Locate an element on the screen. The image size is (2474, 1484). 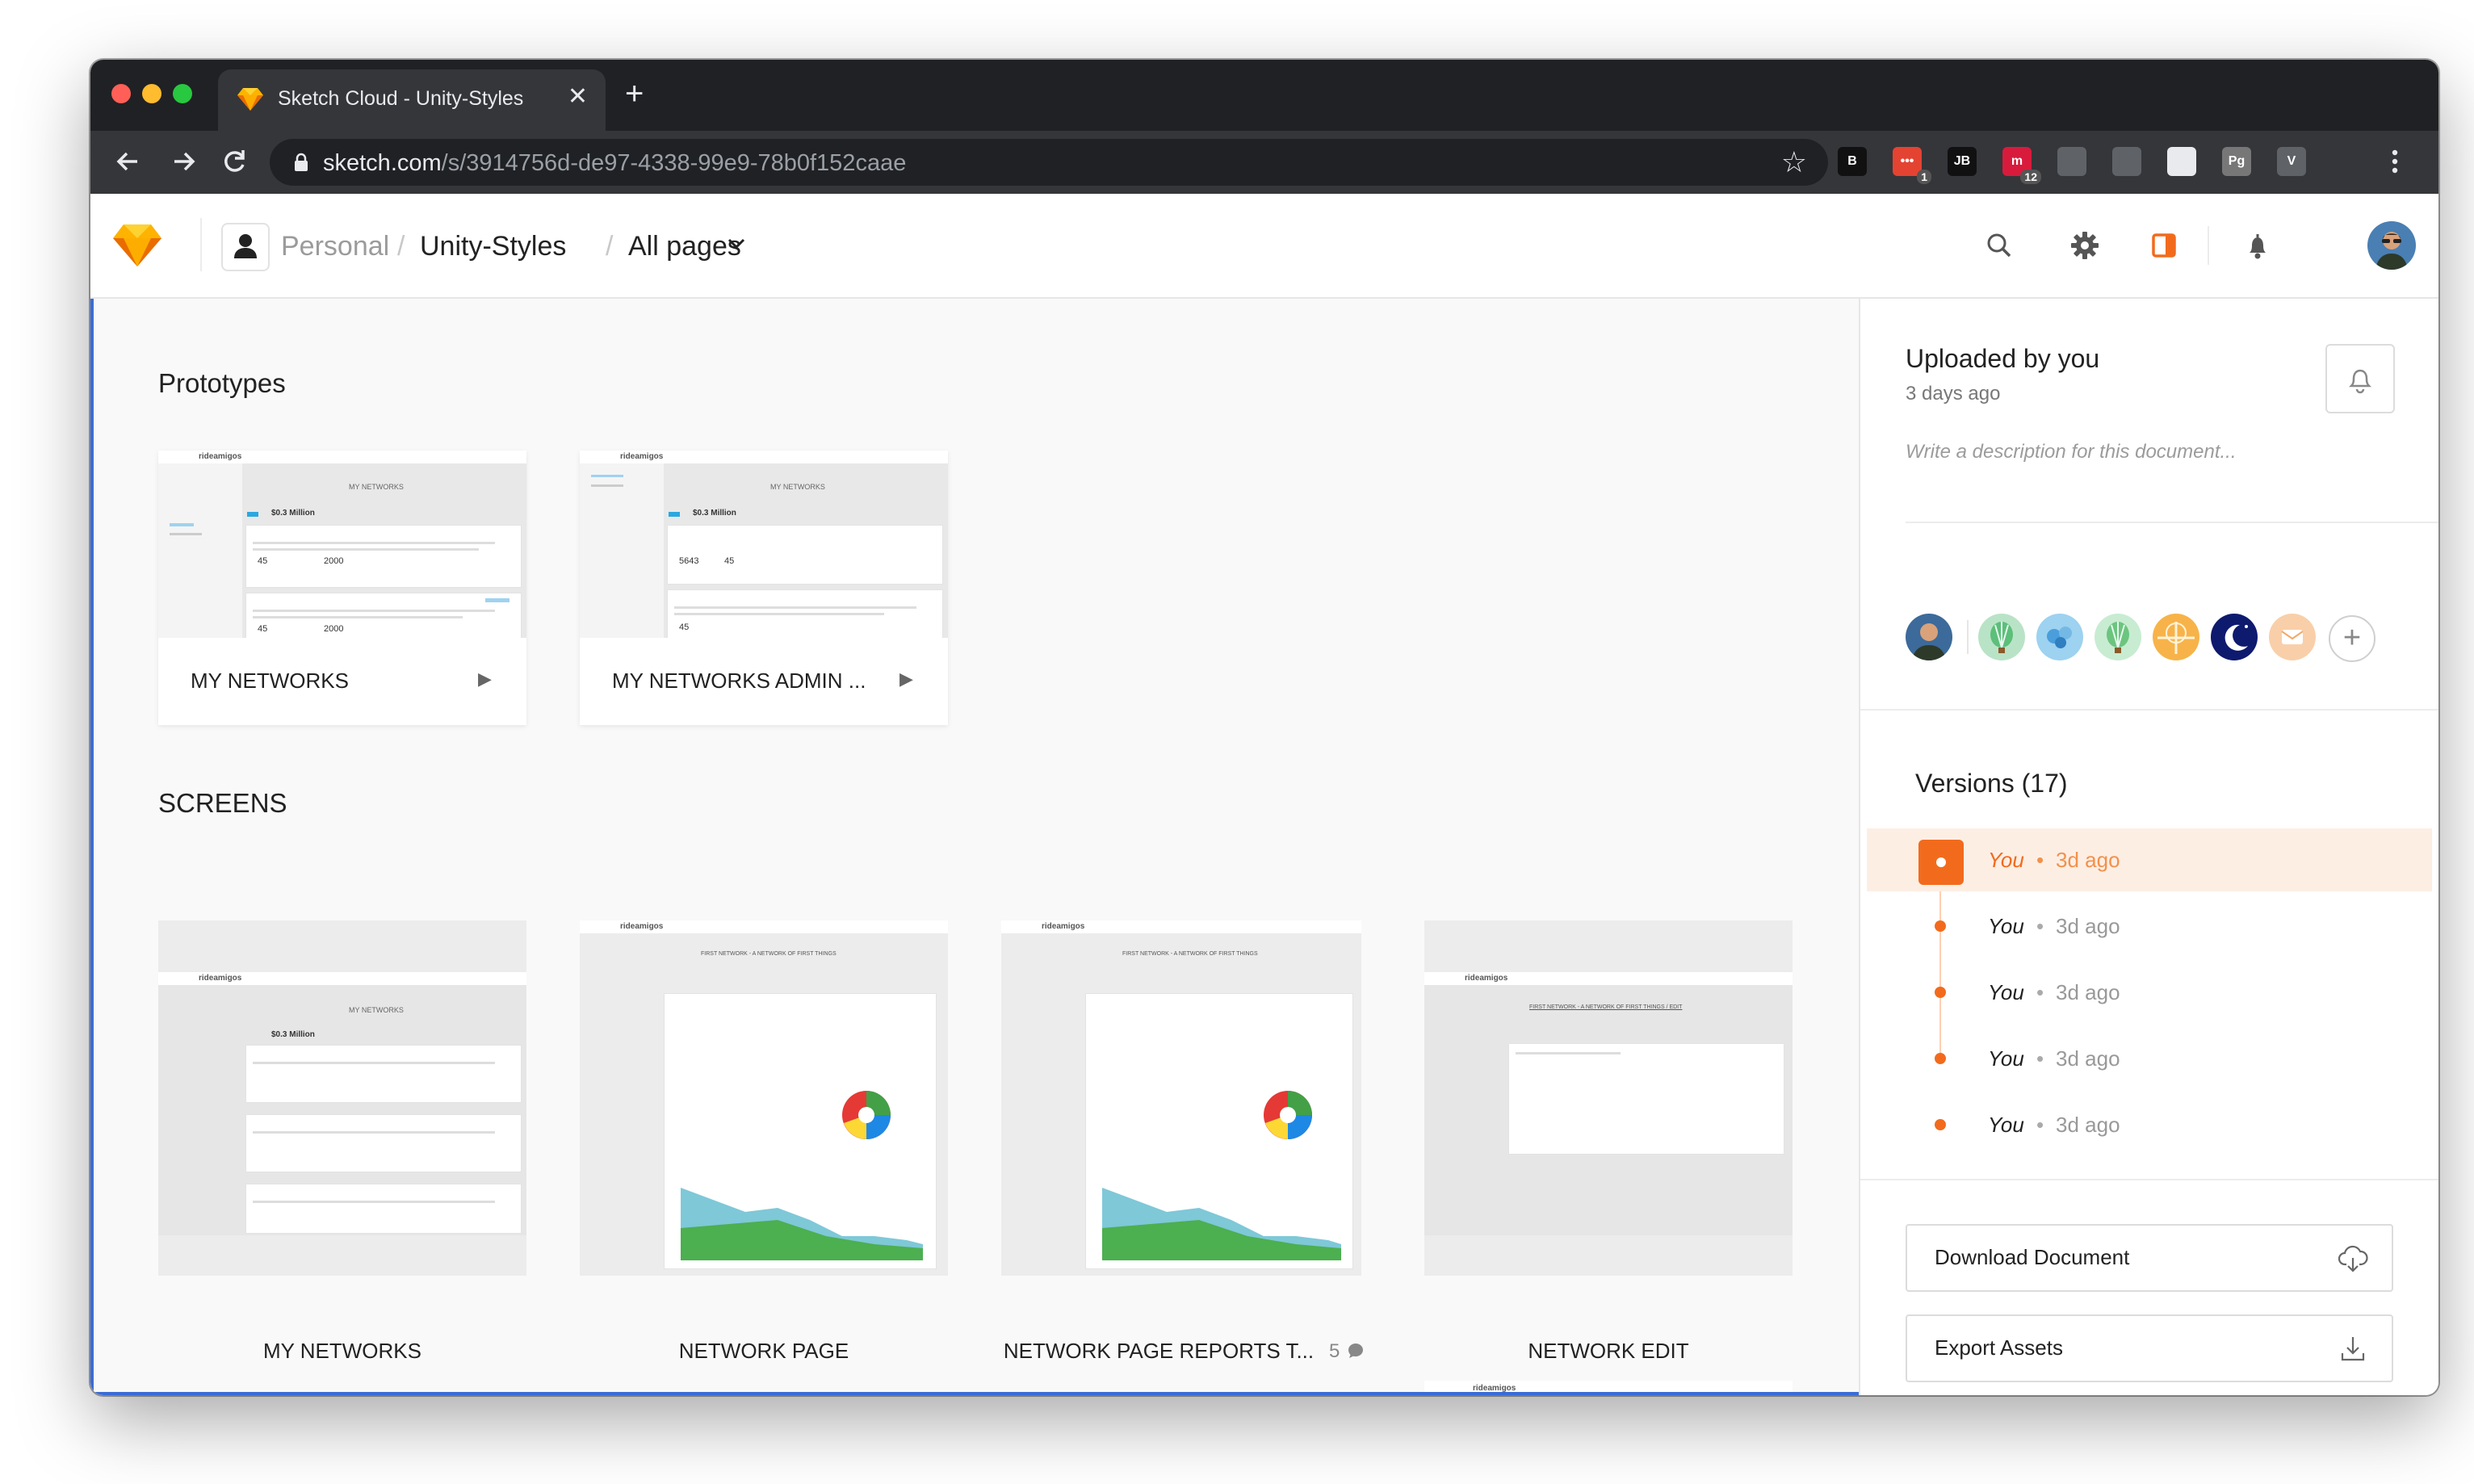
screen-thumbnail: rideamigos MY NETWORKS $0.3 Million is located at coordinates (342, 1098).